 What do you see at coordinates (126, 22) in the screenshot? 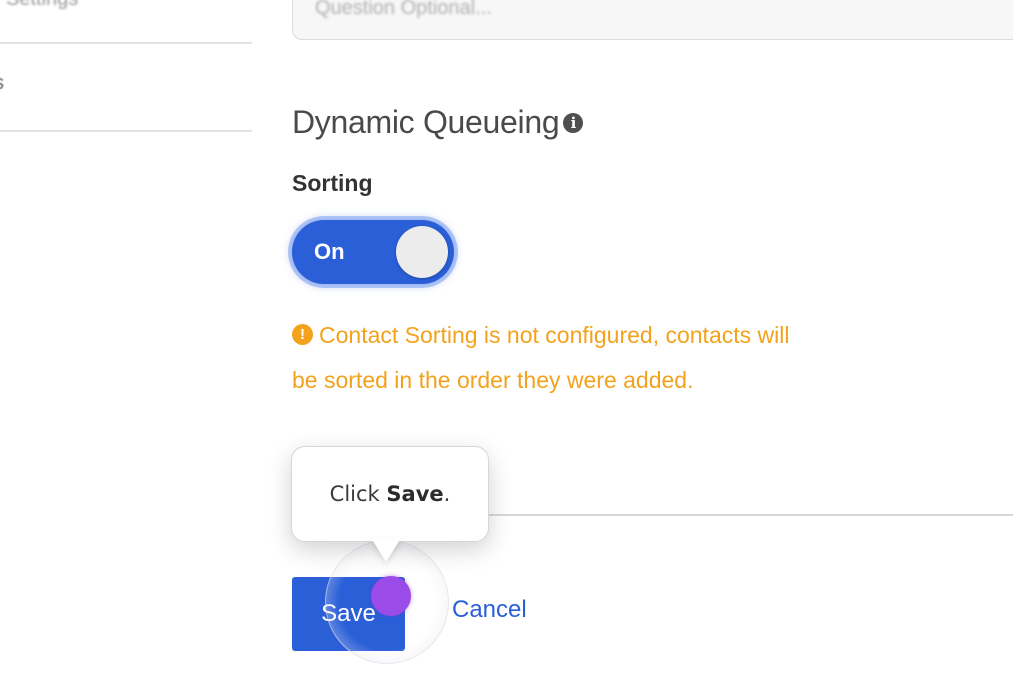
I see `sidebar-item-settings: Settings` at bounding box center [126, 22].